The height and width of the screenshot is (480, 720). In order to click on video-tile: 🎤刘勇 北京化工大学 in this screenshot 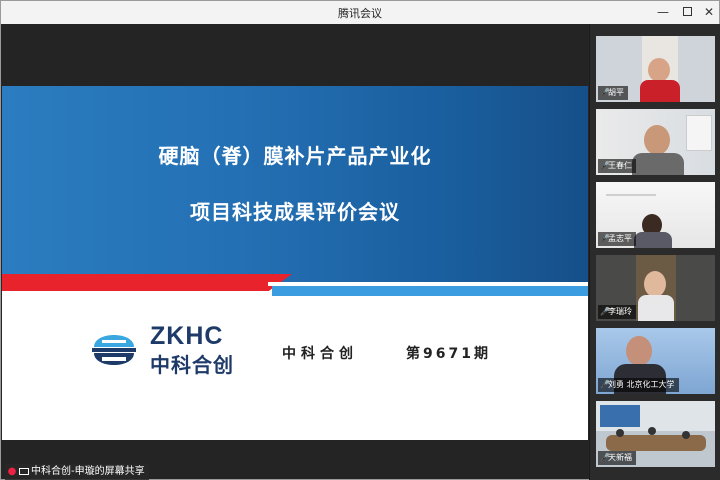, I will do `click(655, 361)`.